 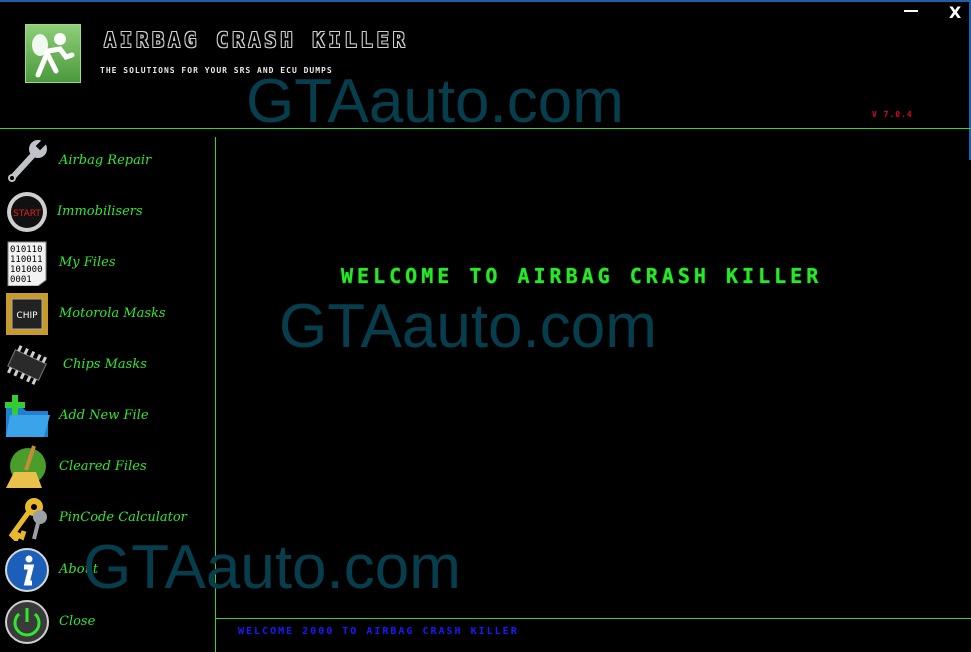 What do you see at coordinates (100, 211) in the screenshot?
I see `sidebar-item-label: Immobilisers` at bounding box center [100, 211].